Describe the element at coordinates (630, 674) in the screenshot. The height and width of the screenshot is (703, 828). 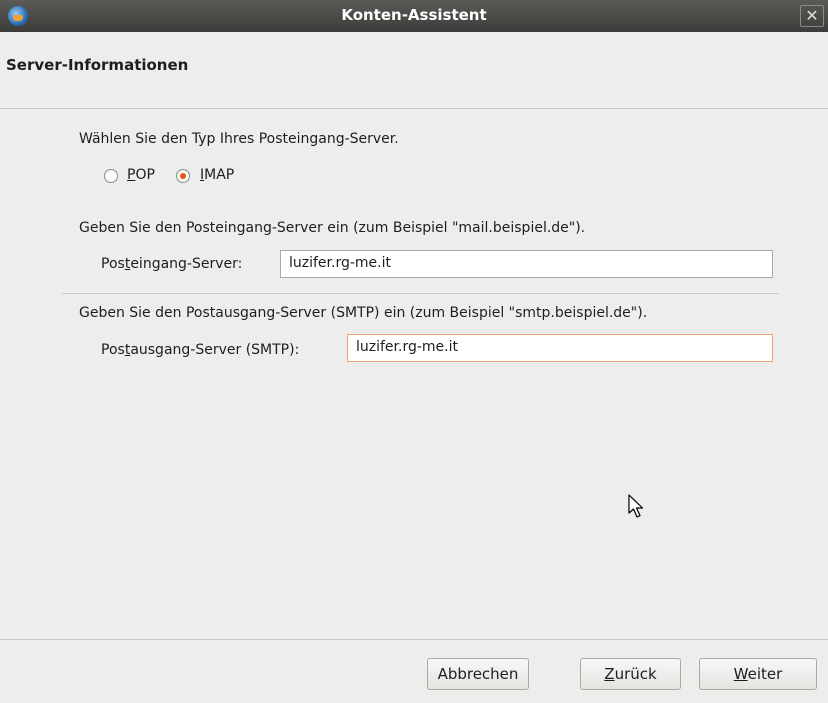
I see `back-button: Zurück` at that location.